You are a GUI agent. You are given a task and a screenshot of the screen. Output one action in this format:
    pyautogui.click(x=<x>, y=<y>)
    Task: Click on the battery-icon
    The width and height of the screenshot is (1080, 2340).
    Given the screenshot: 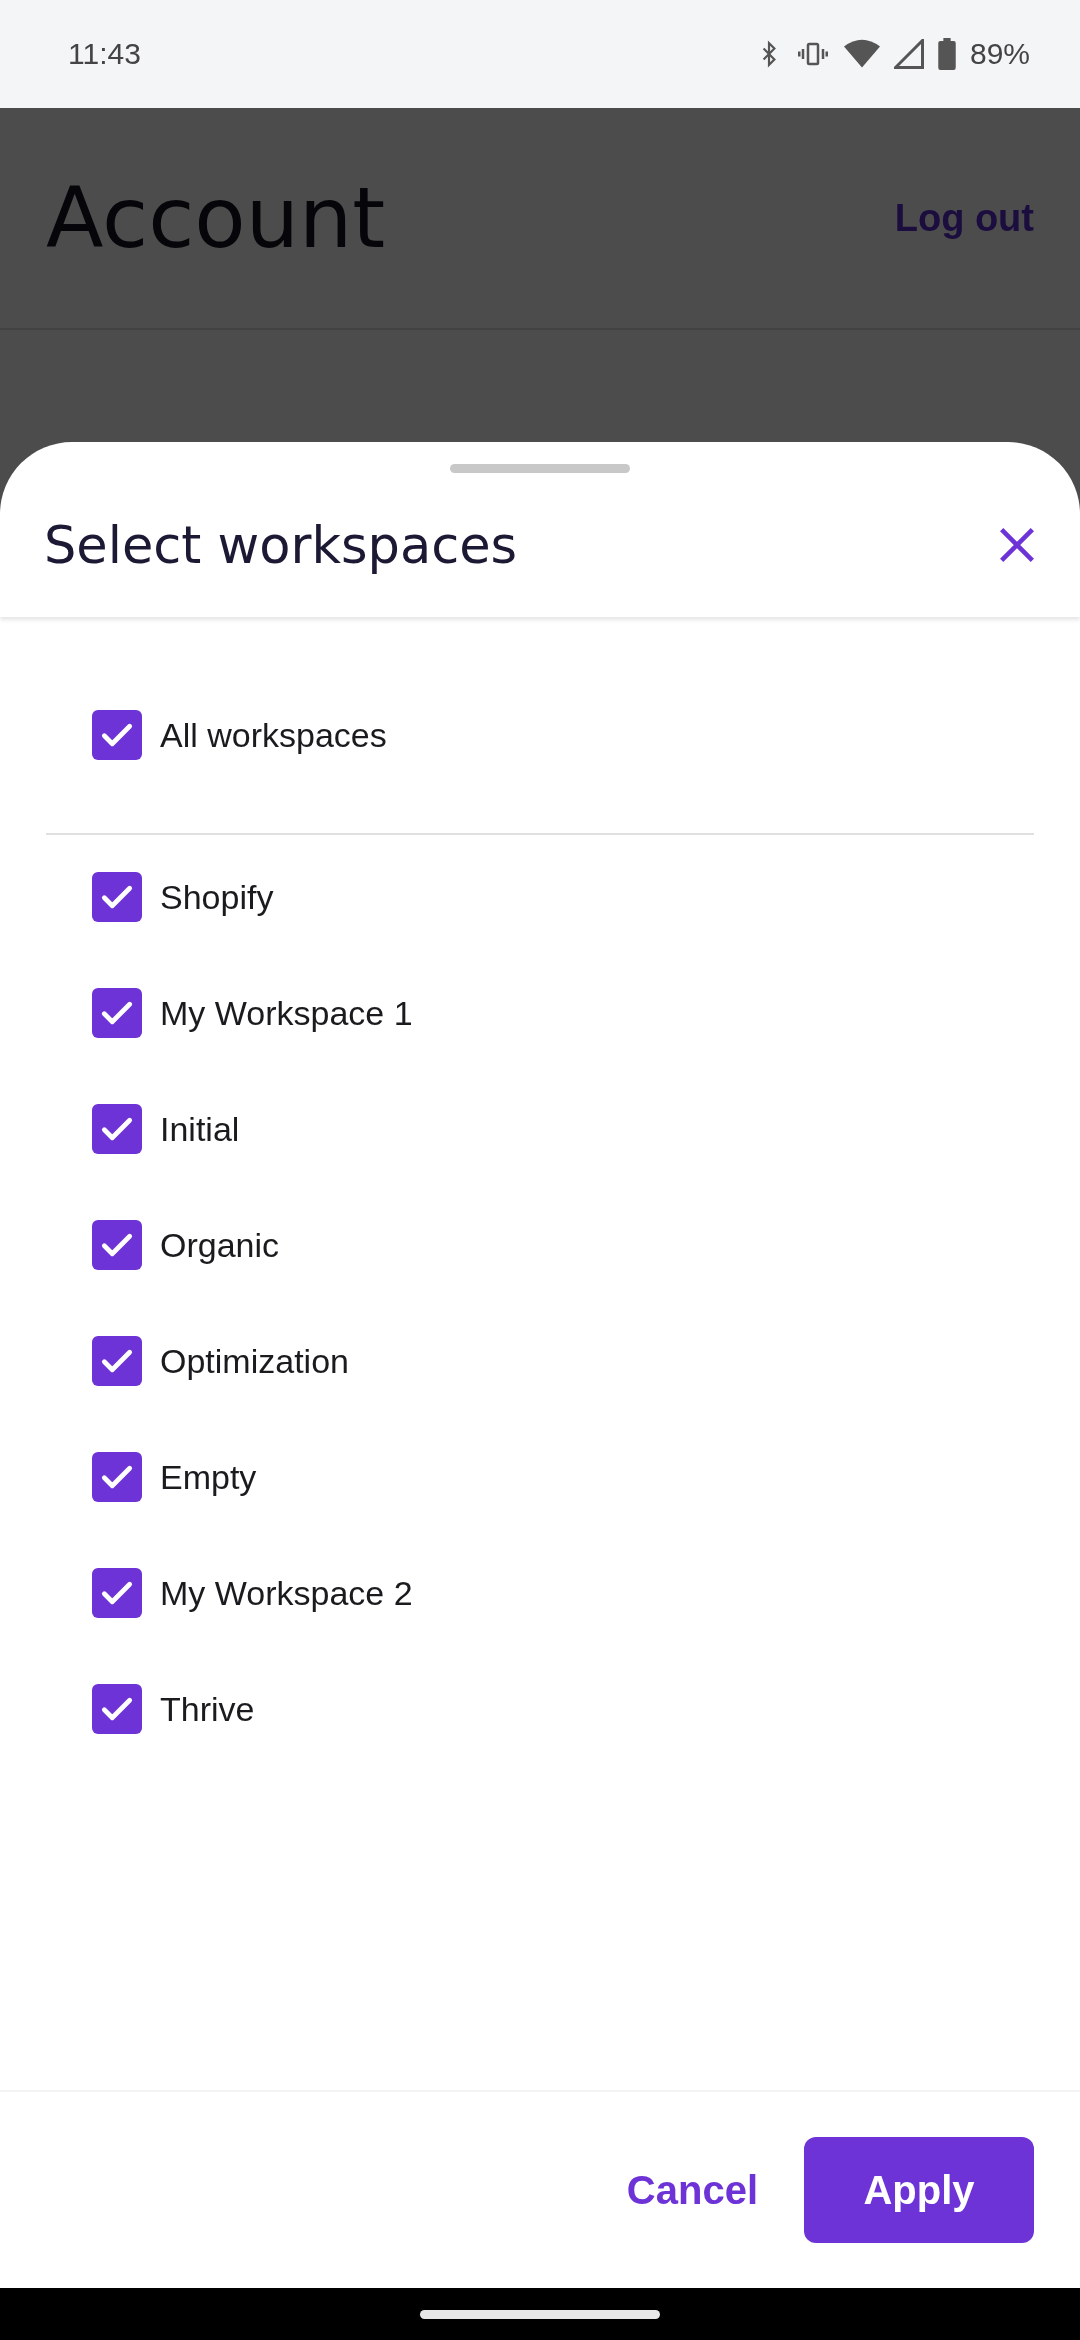 What is the action you would take?
    pyautogui.click(x=946, y=54)
    